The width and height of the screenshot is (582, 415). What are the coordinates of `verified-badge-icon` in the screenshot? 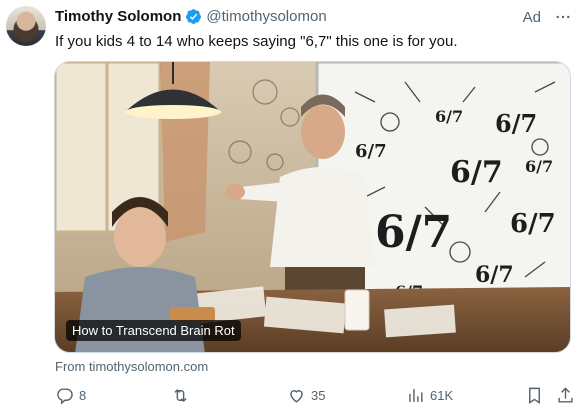 It's located at (194, 16).